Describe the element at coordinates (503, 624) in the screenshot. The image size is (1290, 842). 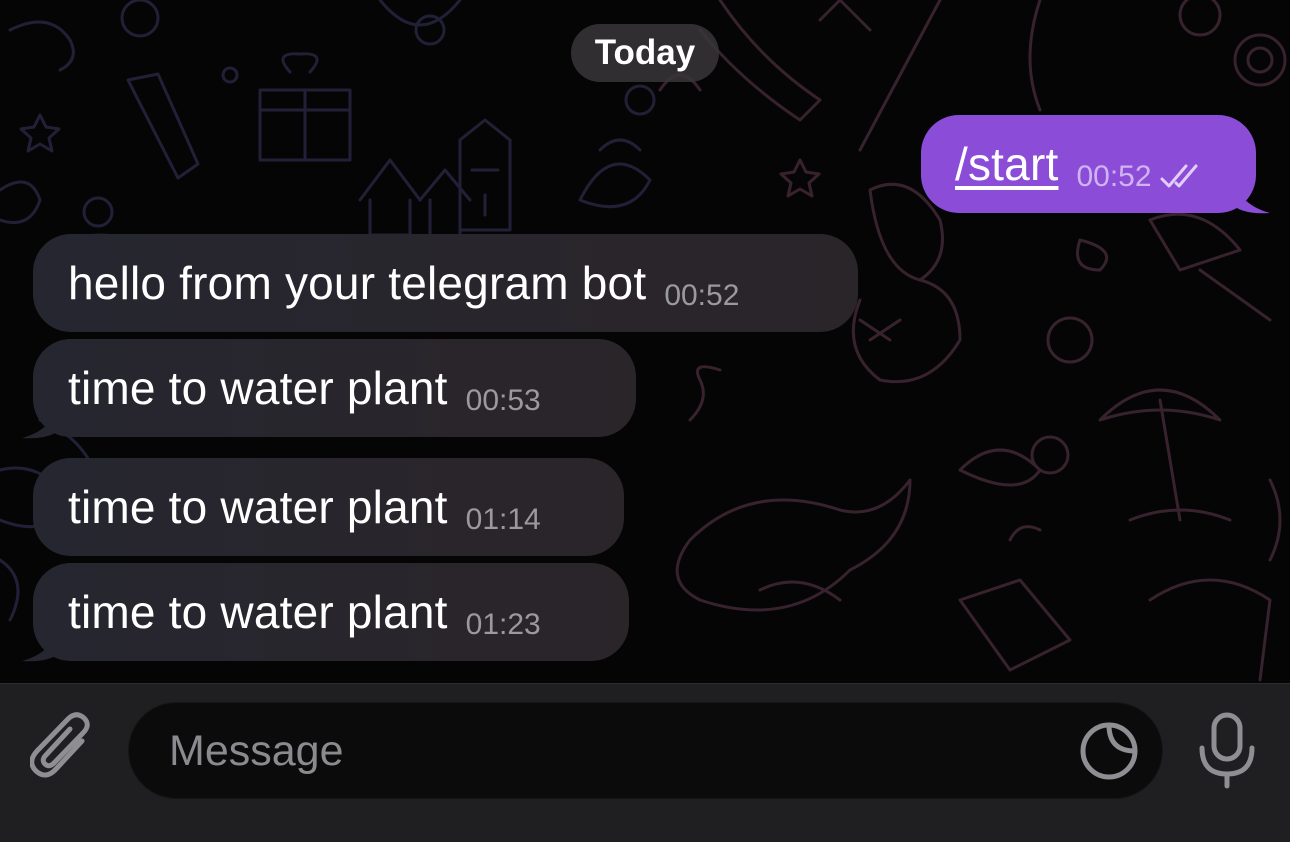
I see `message-time: 01:23` at that location.